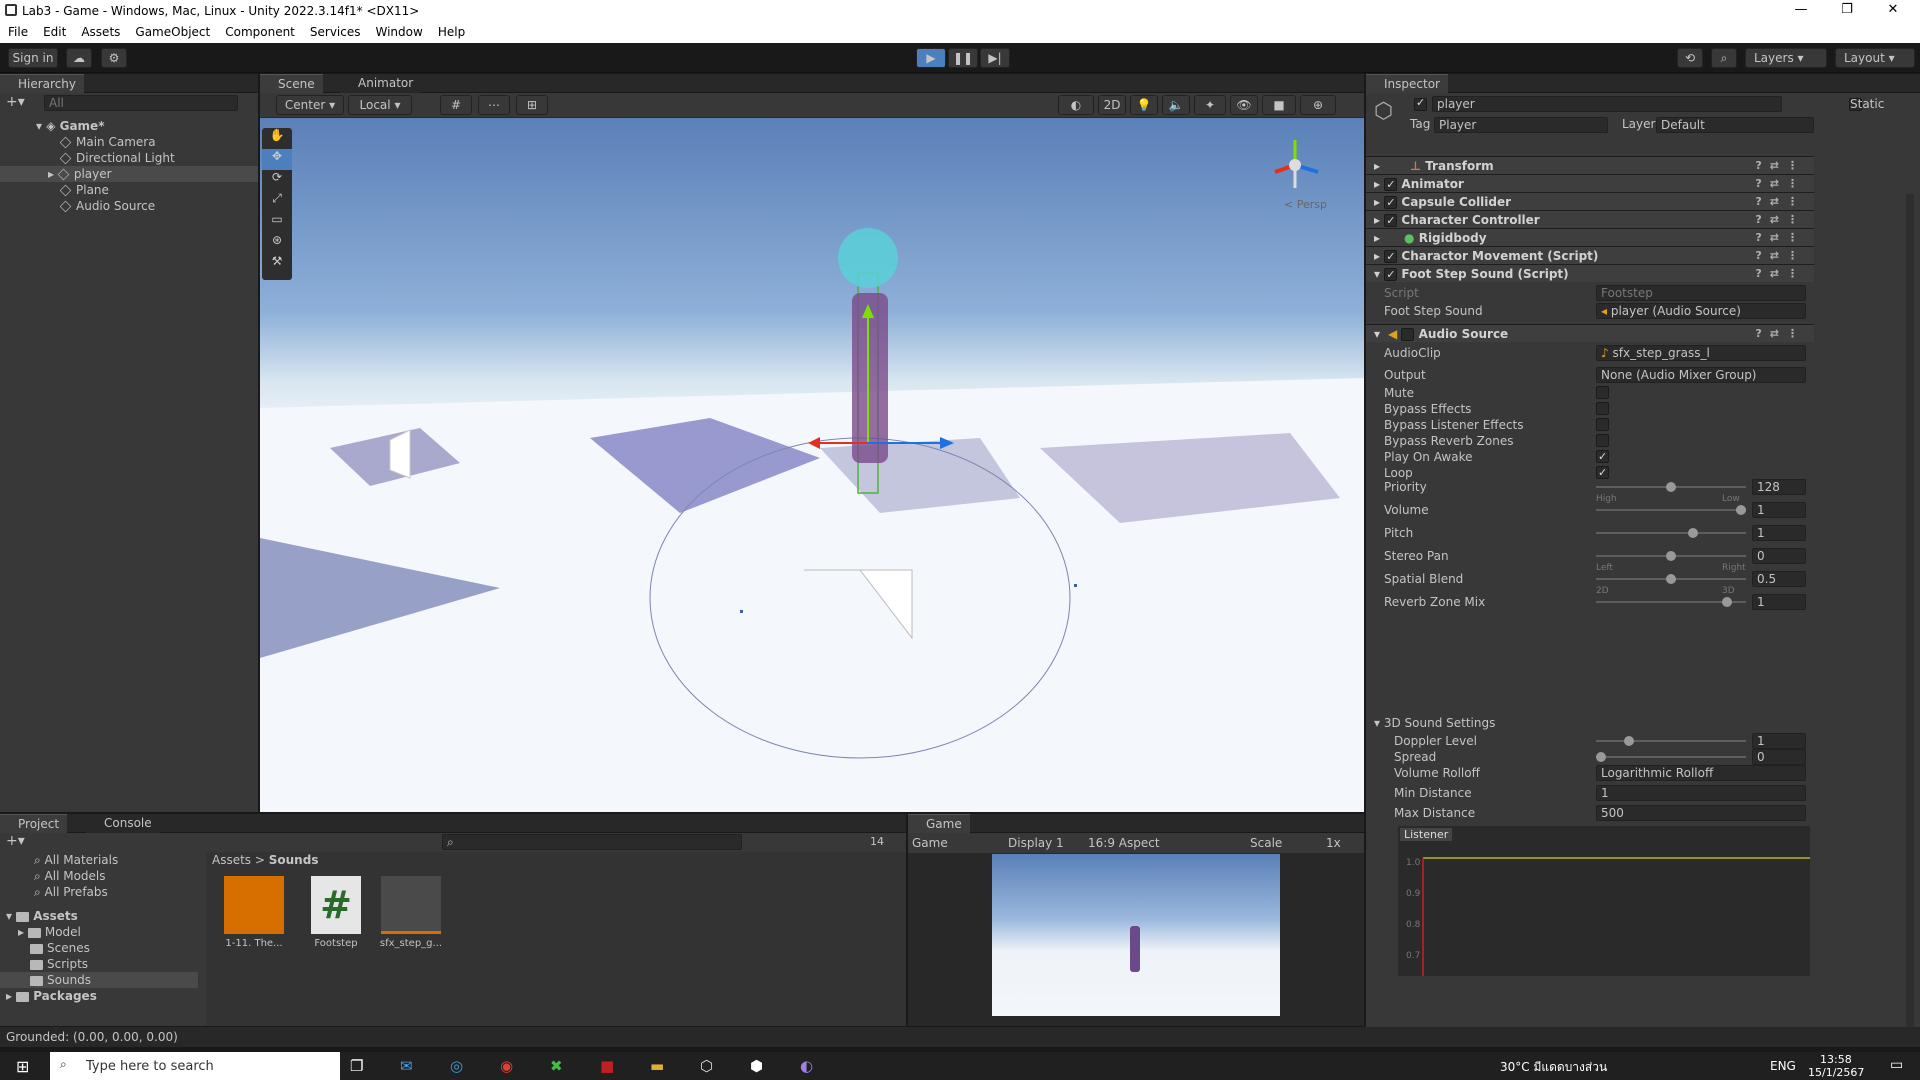 The image size is (1920, 1080). I want to click on max-distance-field: 500, so click(1701, 813).